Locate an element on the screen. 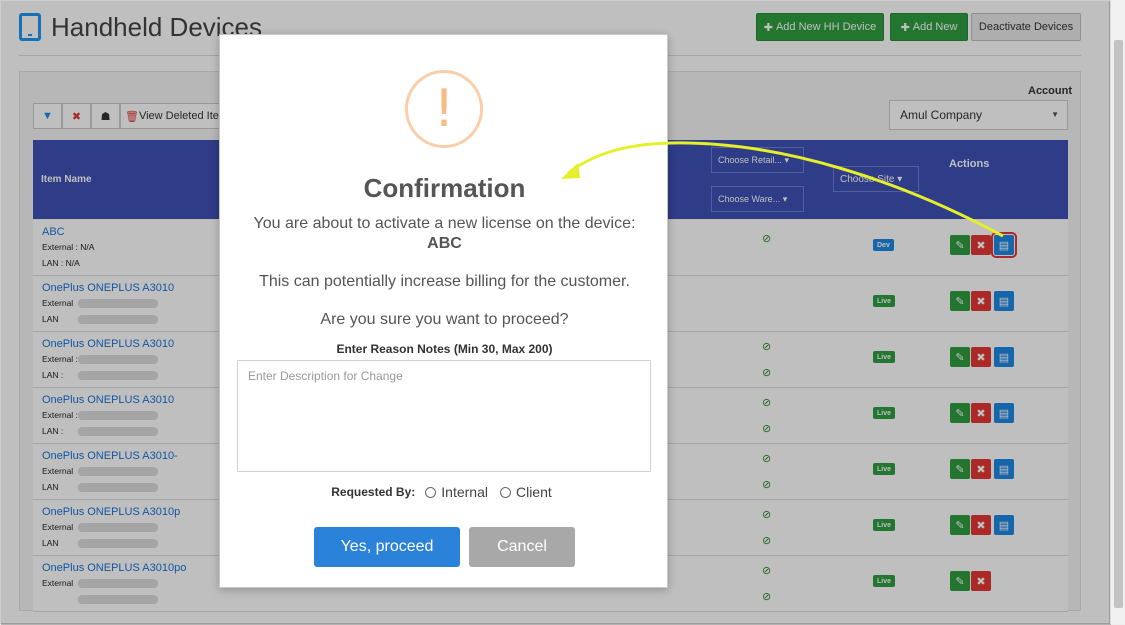 Image resolution: width=1125 pixels, height=625 pixels. scrollbar-thumb is located at coordinates (1118, 324).